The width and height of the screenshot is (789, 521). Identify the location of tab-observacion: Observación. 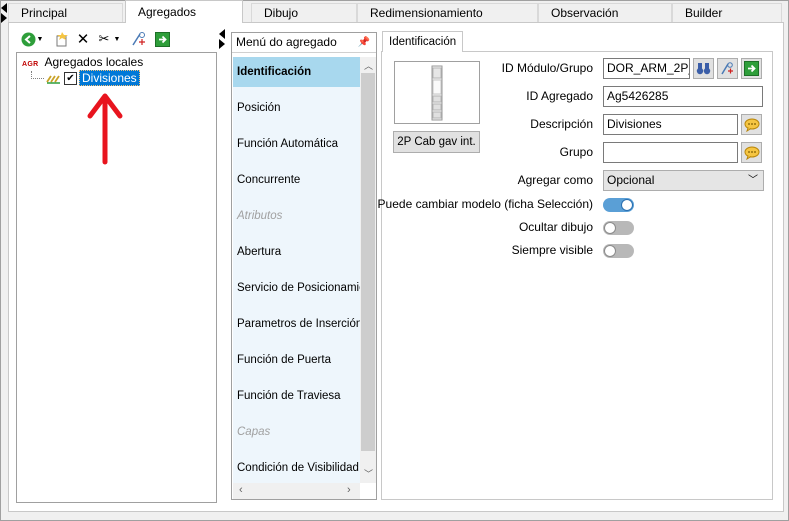
(605, 12).